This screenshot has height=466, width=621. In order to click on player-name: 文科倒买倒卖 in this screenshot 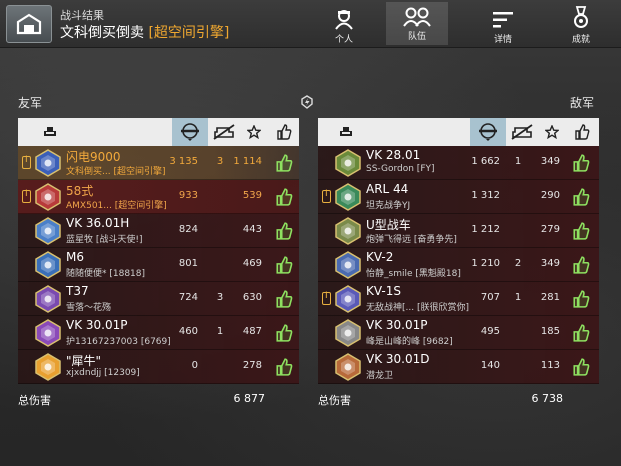, I will do `click(102, 33)`.